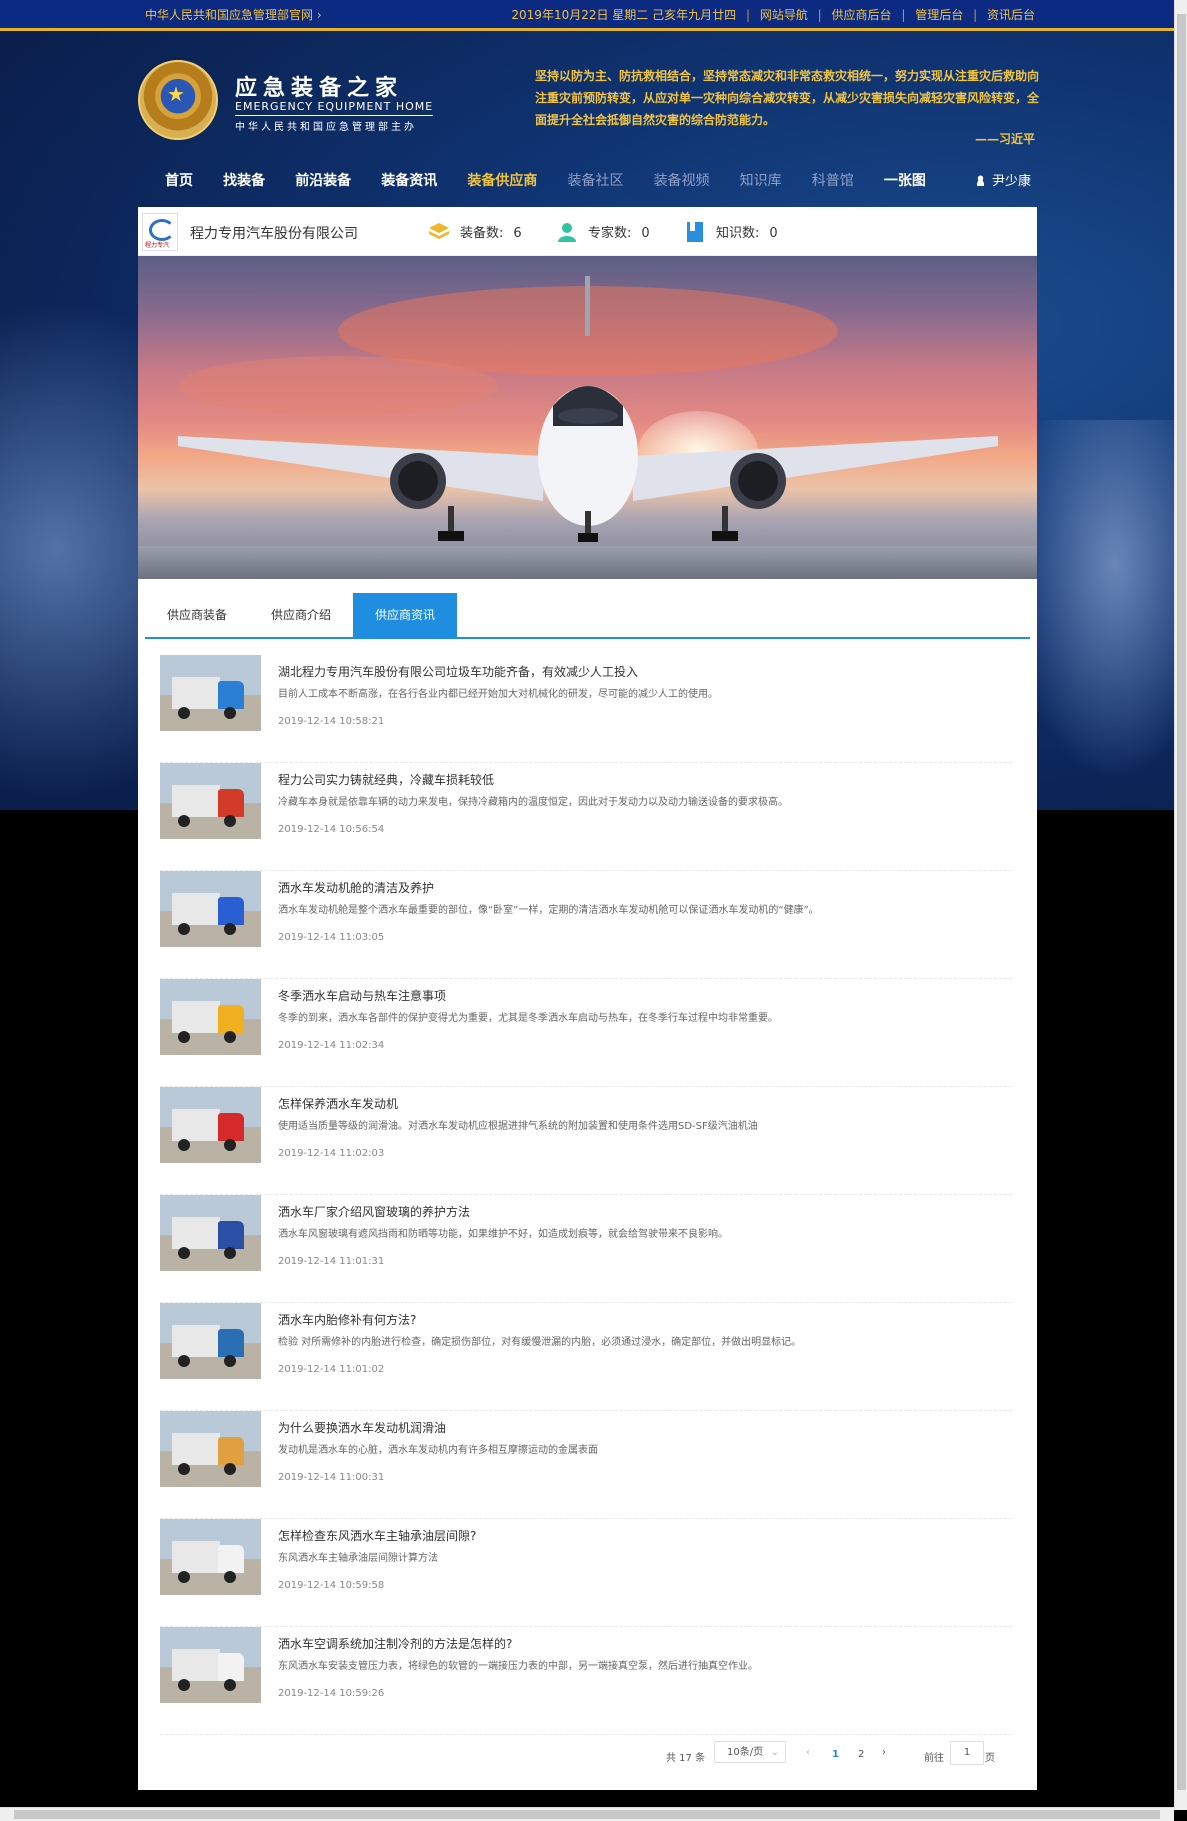 The width and height of the screenshot is (1187, 1821). I want to click on supplier-tabs: 供应商装备 供应商介绍 供应商资讯, so click(587, 616).